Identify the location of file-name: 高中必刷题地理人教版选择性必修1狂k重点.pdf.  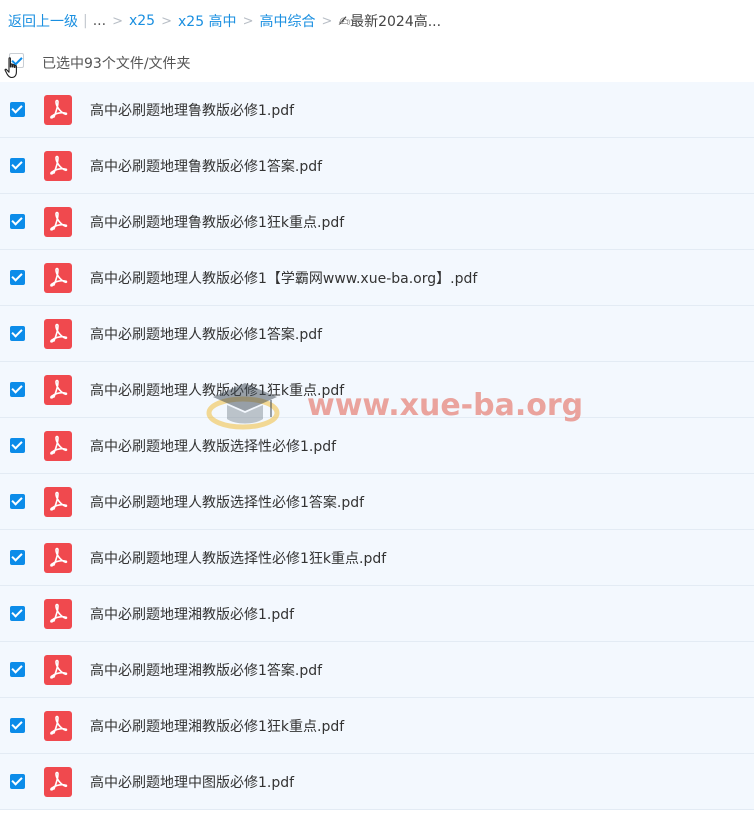
(238, 558).